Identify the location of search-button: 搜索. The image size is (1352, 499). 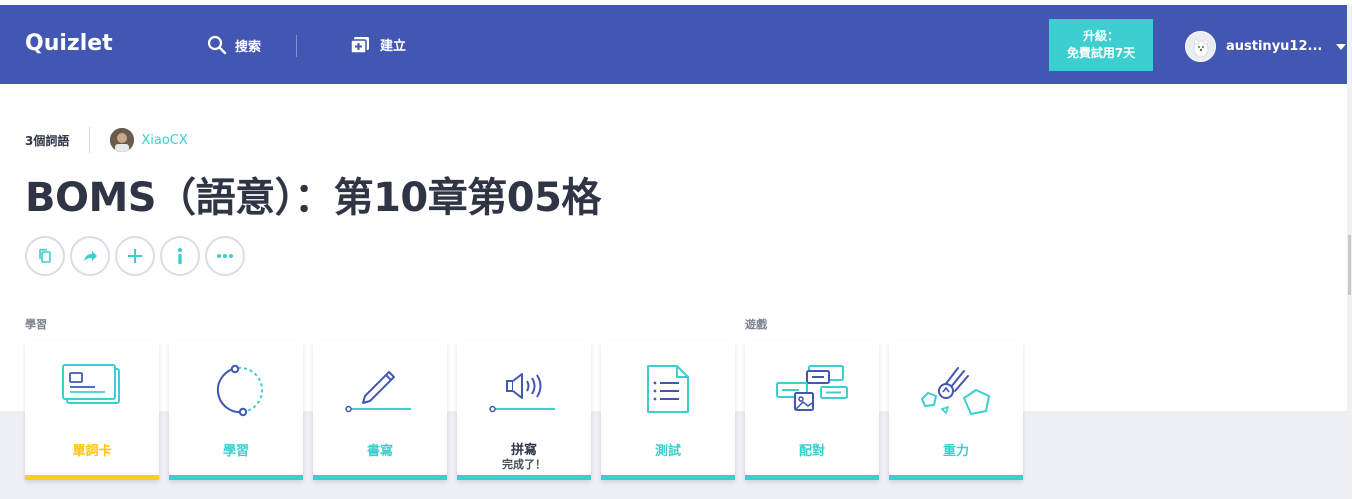
(234, 45).